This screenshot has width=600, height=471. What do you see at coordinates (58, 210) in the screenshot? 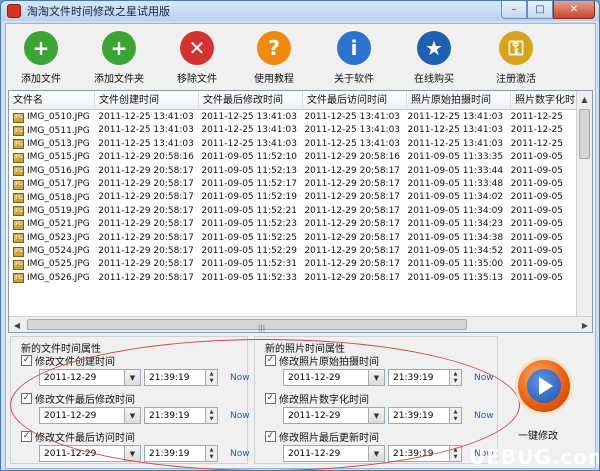
I see `file-name-text: IMG_0519.JPG` at bounding box center [58, 210].